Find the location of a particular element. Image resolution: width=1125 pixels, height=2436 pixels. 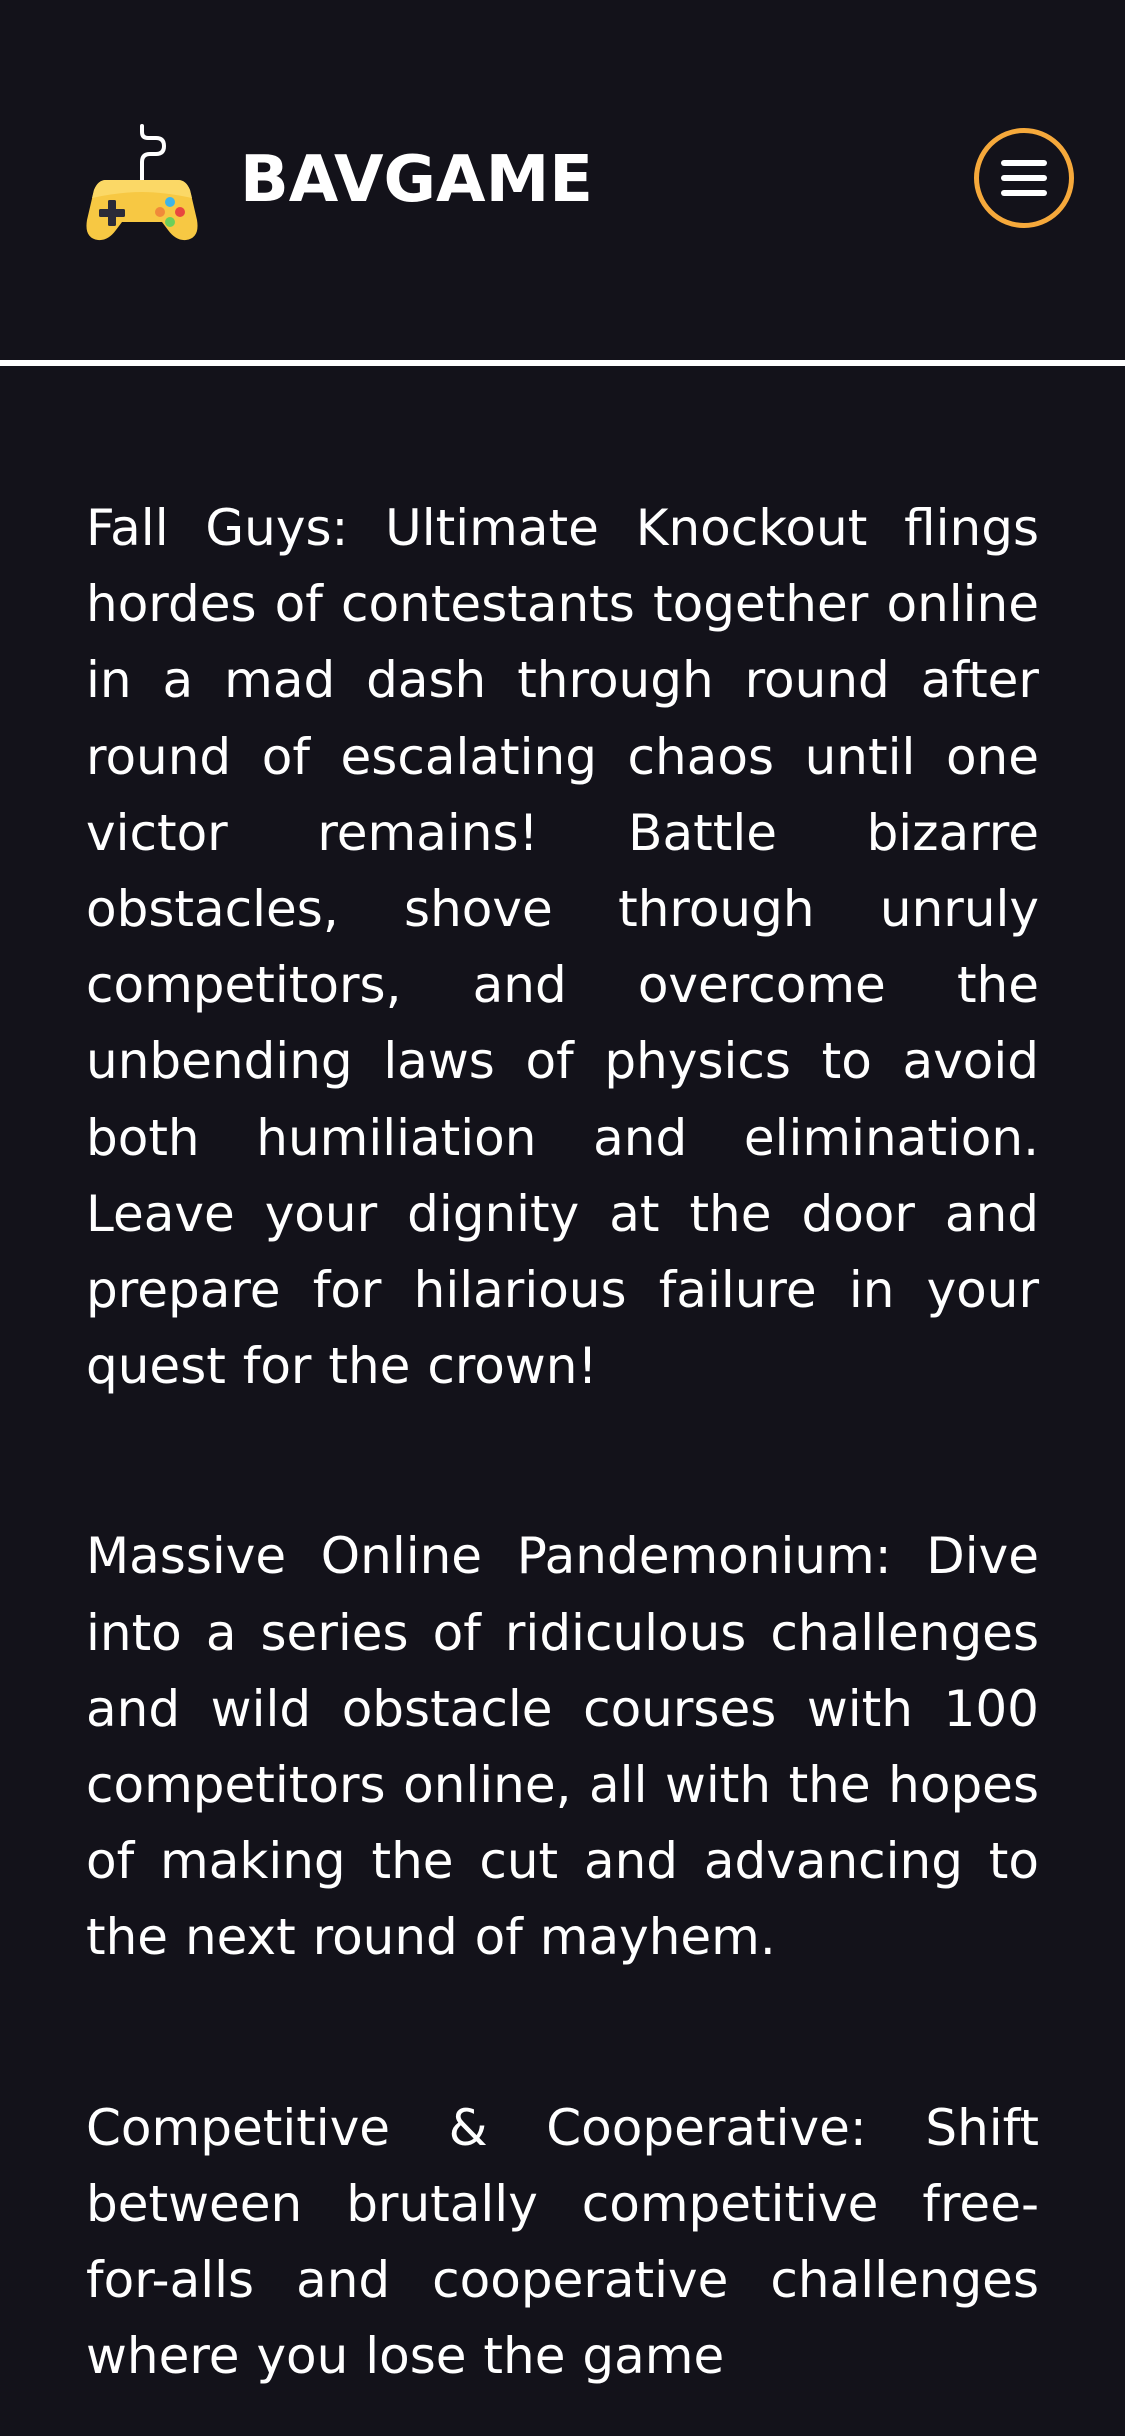

hamburger-menu-icon is located at coordinates (1024, 163).